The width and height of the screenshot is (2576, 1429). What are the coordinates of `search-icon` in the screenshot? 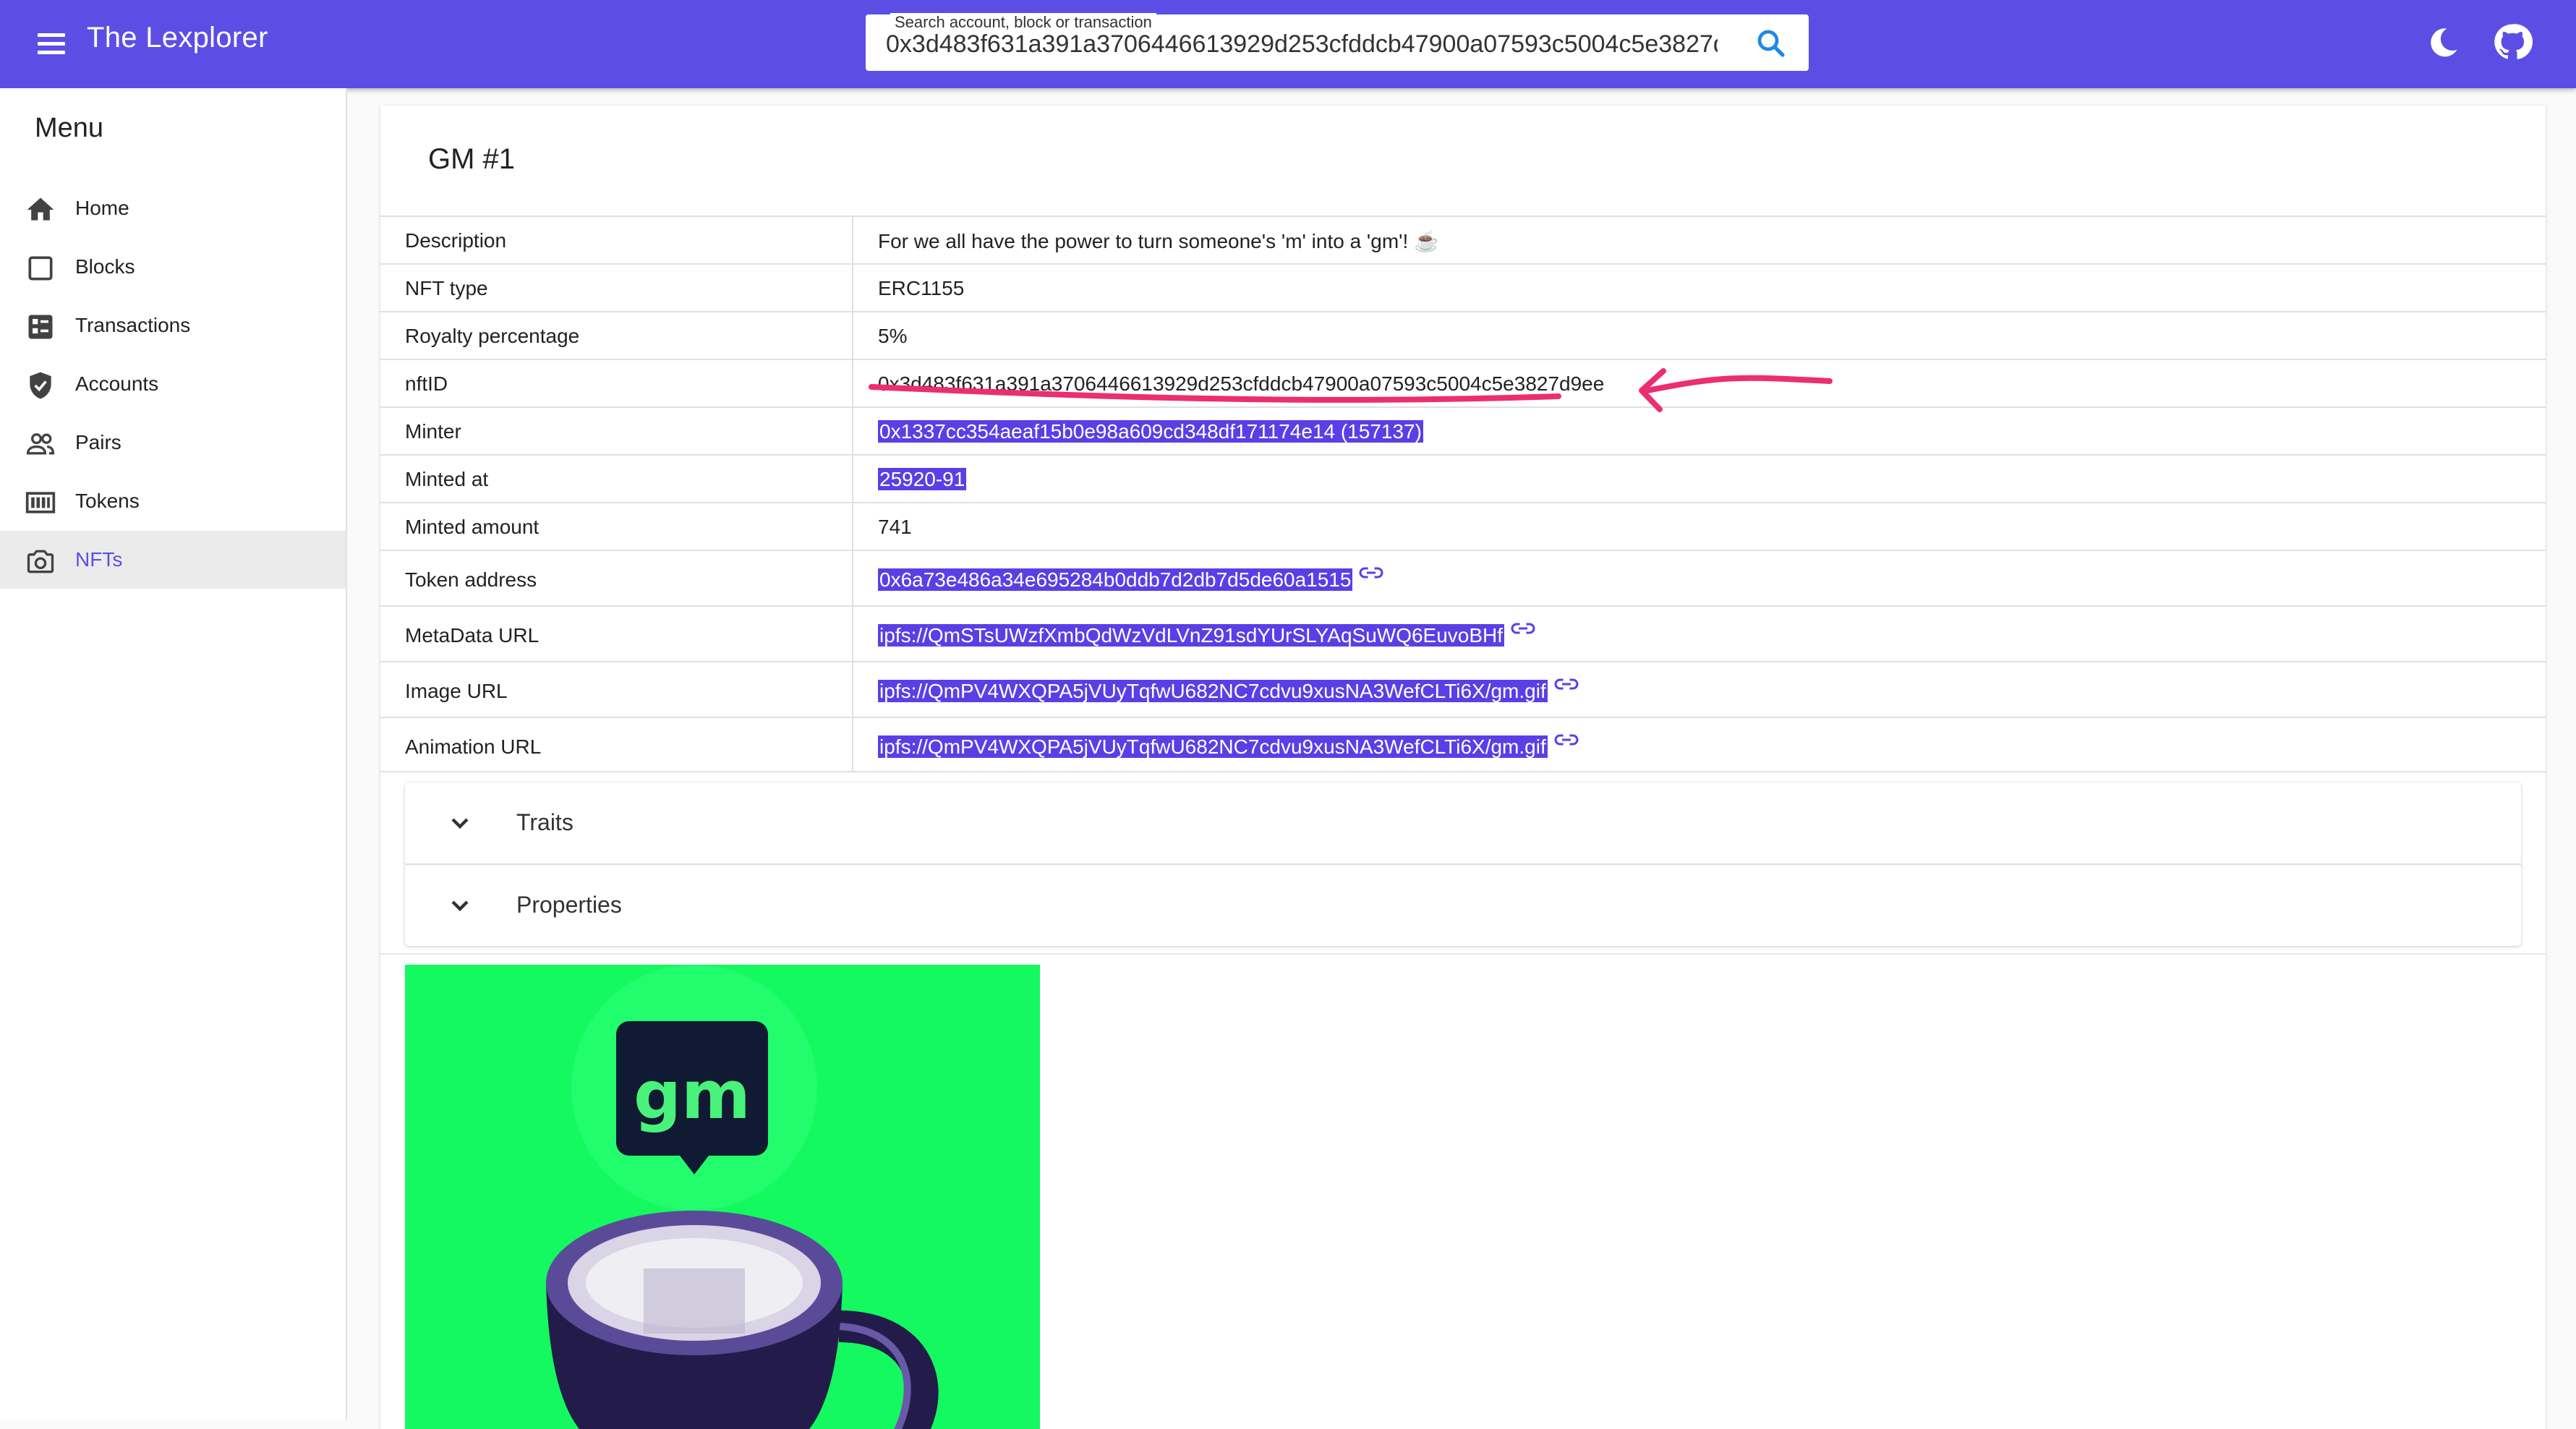 It's located at (1771, 43).